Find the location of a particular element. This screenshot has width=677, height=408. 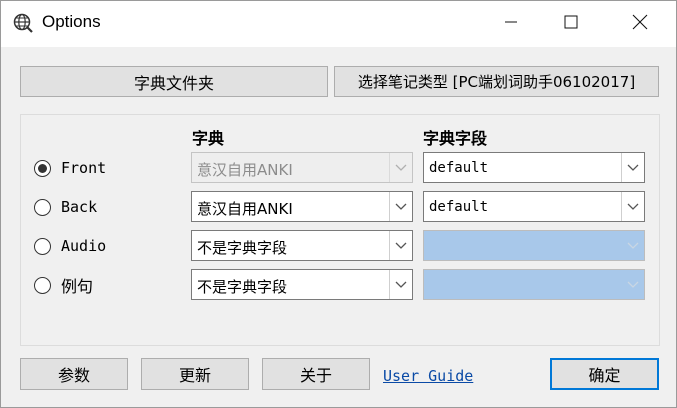

globe-search-icon is located at coordinates (23, 23).